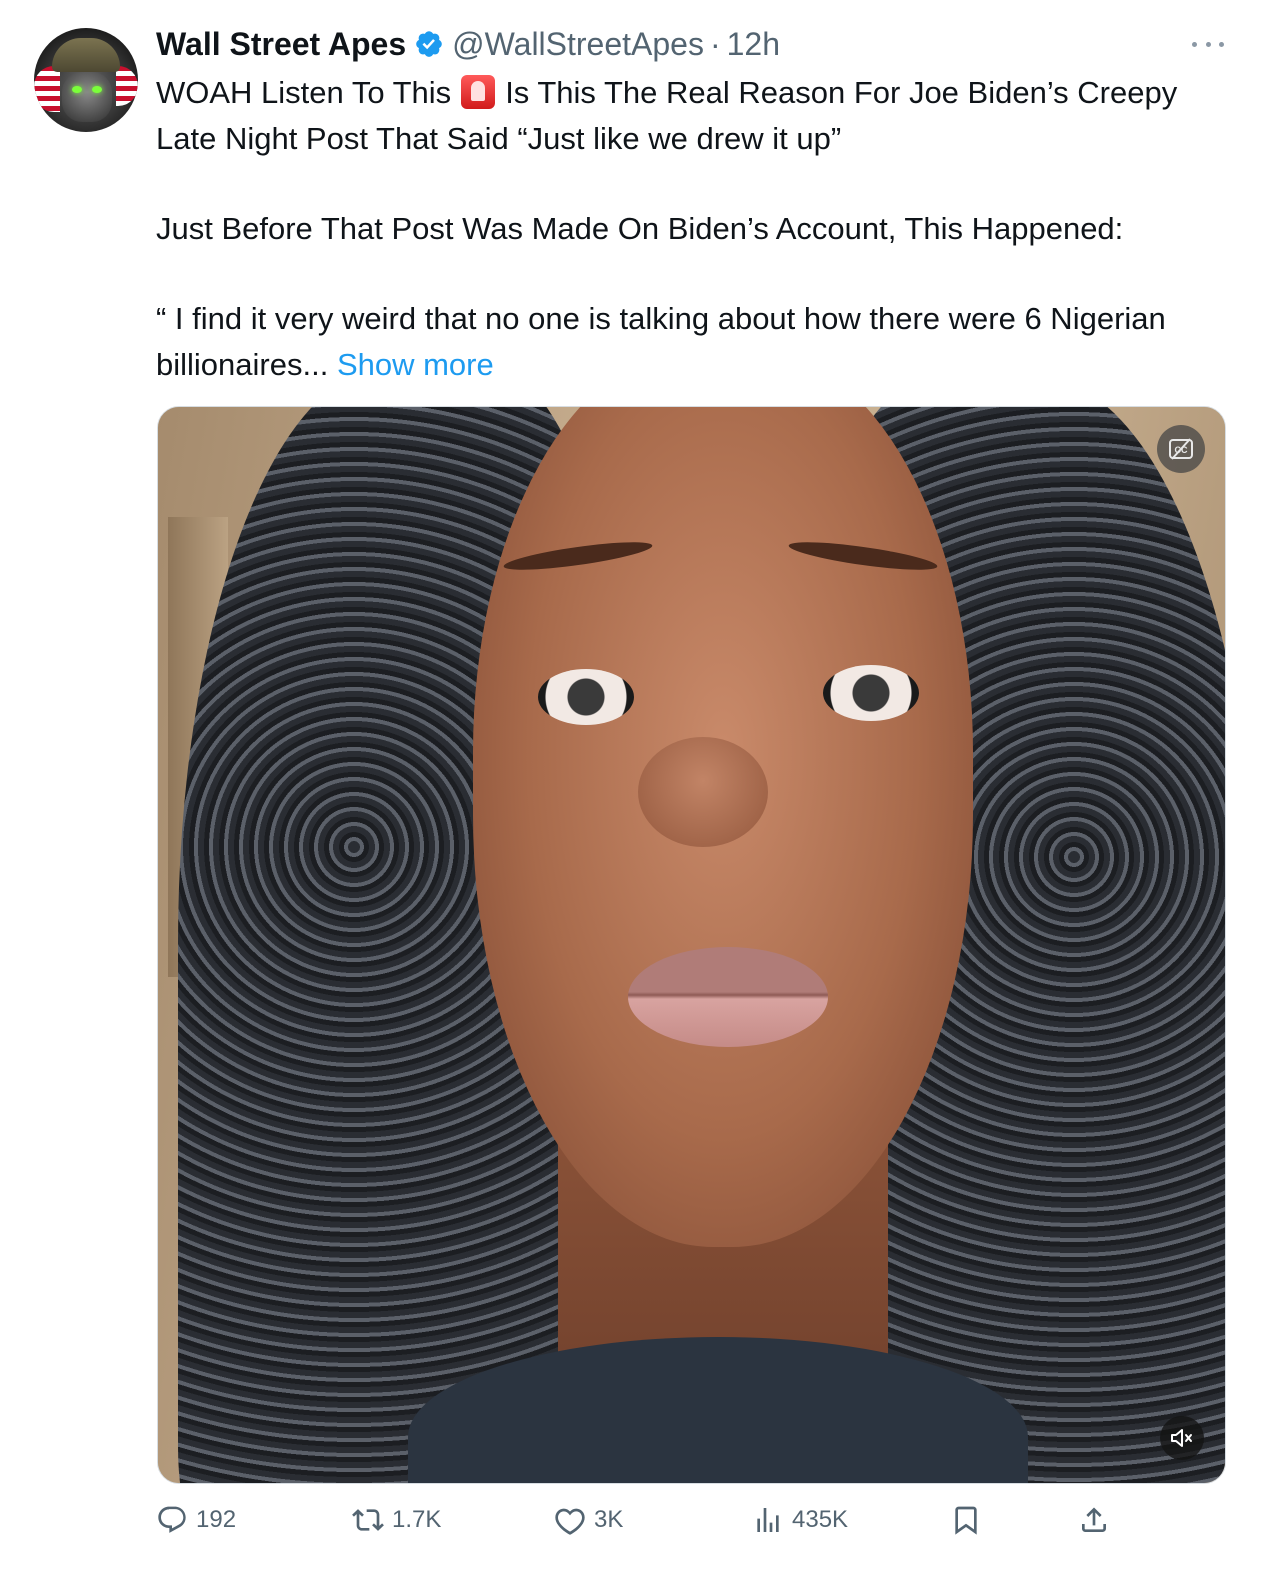  What do you see at coordinates (281, 44) in the screenshot?
I see `author-name: Wall Street Apes` at bounding box center [281, 44].